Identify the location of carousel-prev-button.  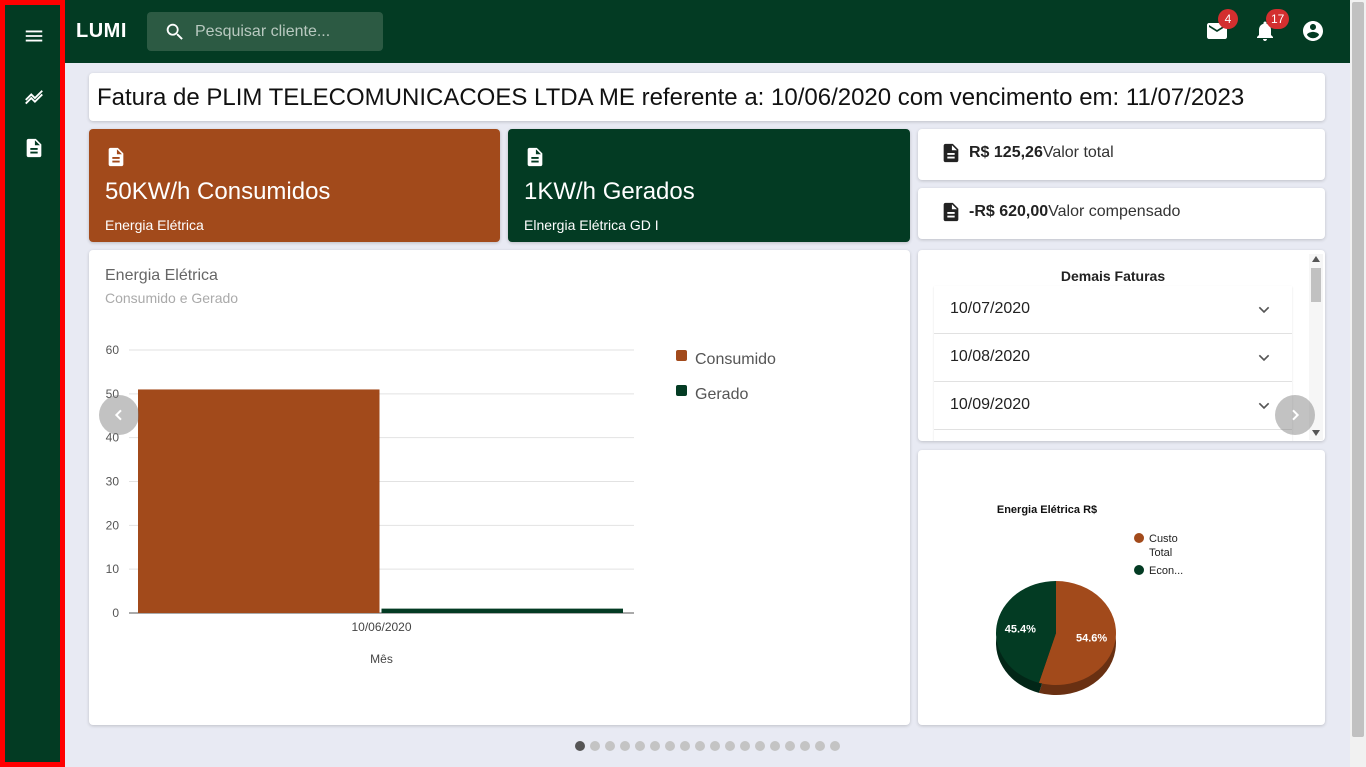
(119, 415).